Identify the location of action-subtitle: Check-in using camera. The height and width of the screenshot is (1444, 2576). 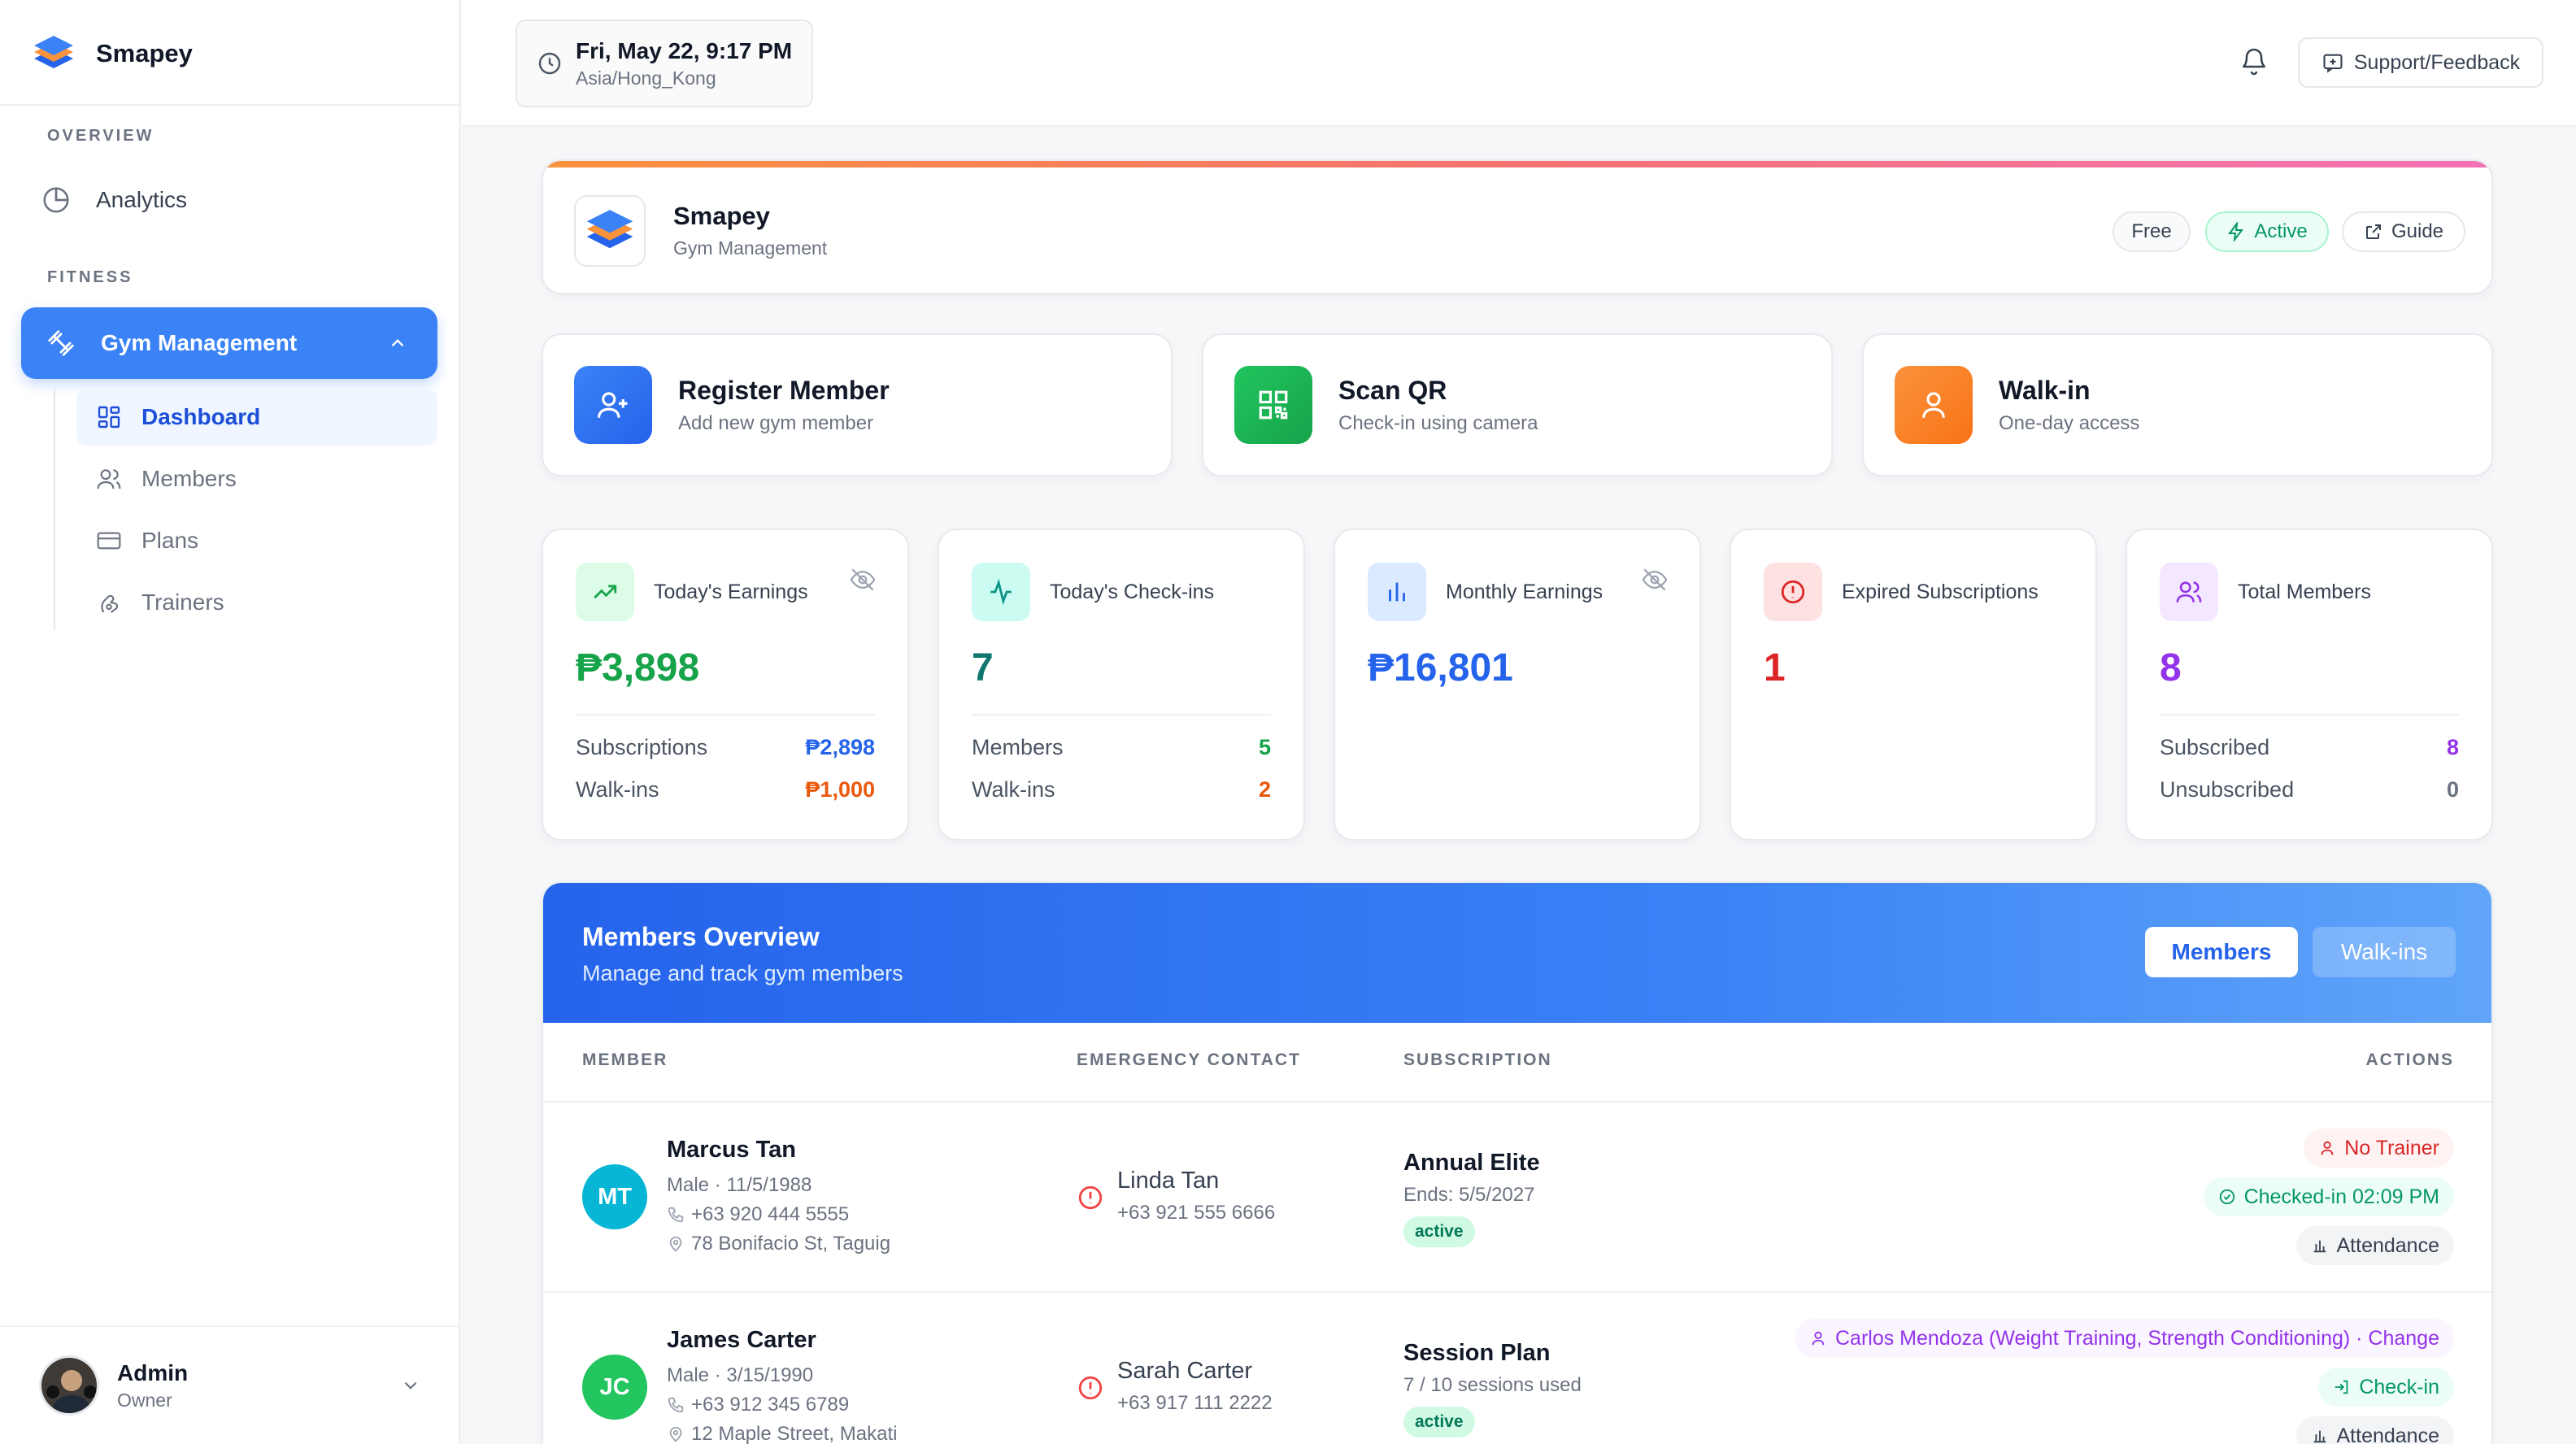
(1438, 422).